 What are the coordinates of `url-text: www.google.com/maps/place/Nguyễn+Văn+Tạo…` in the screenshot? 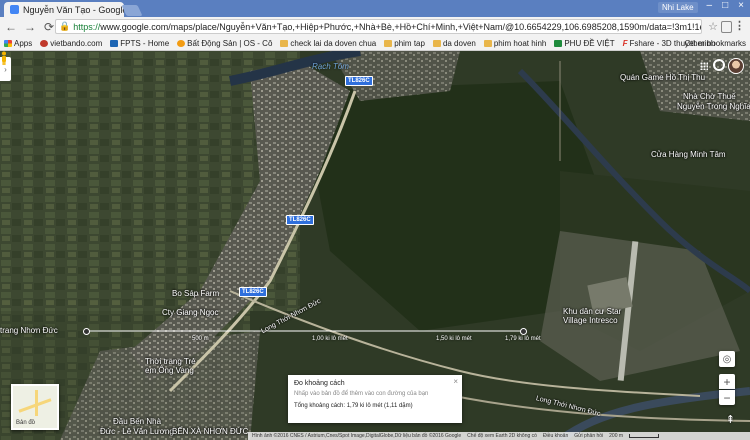 It's located at (401, 26).